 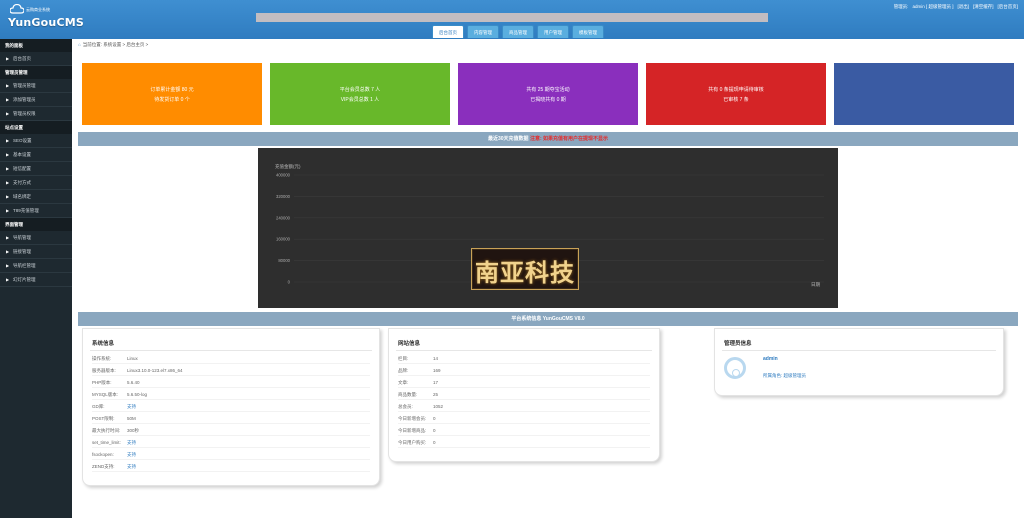 What do you see at coordinates (360, 99) in the screenshot?
I see `stat-card-line: VIP会员总数 1 人` at bounding box center [360, 99].